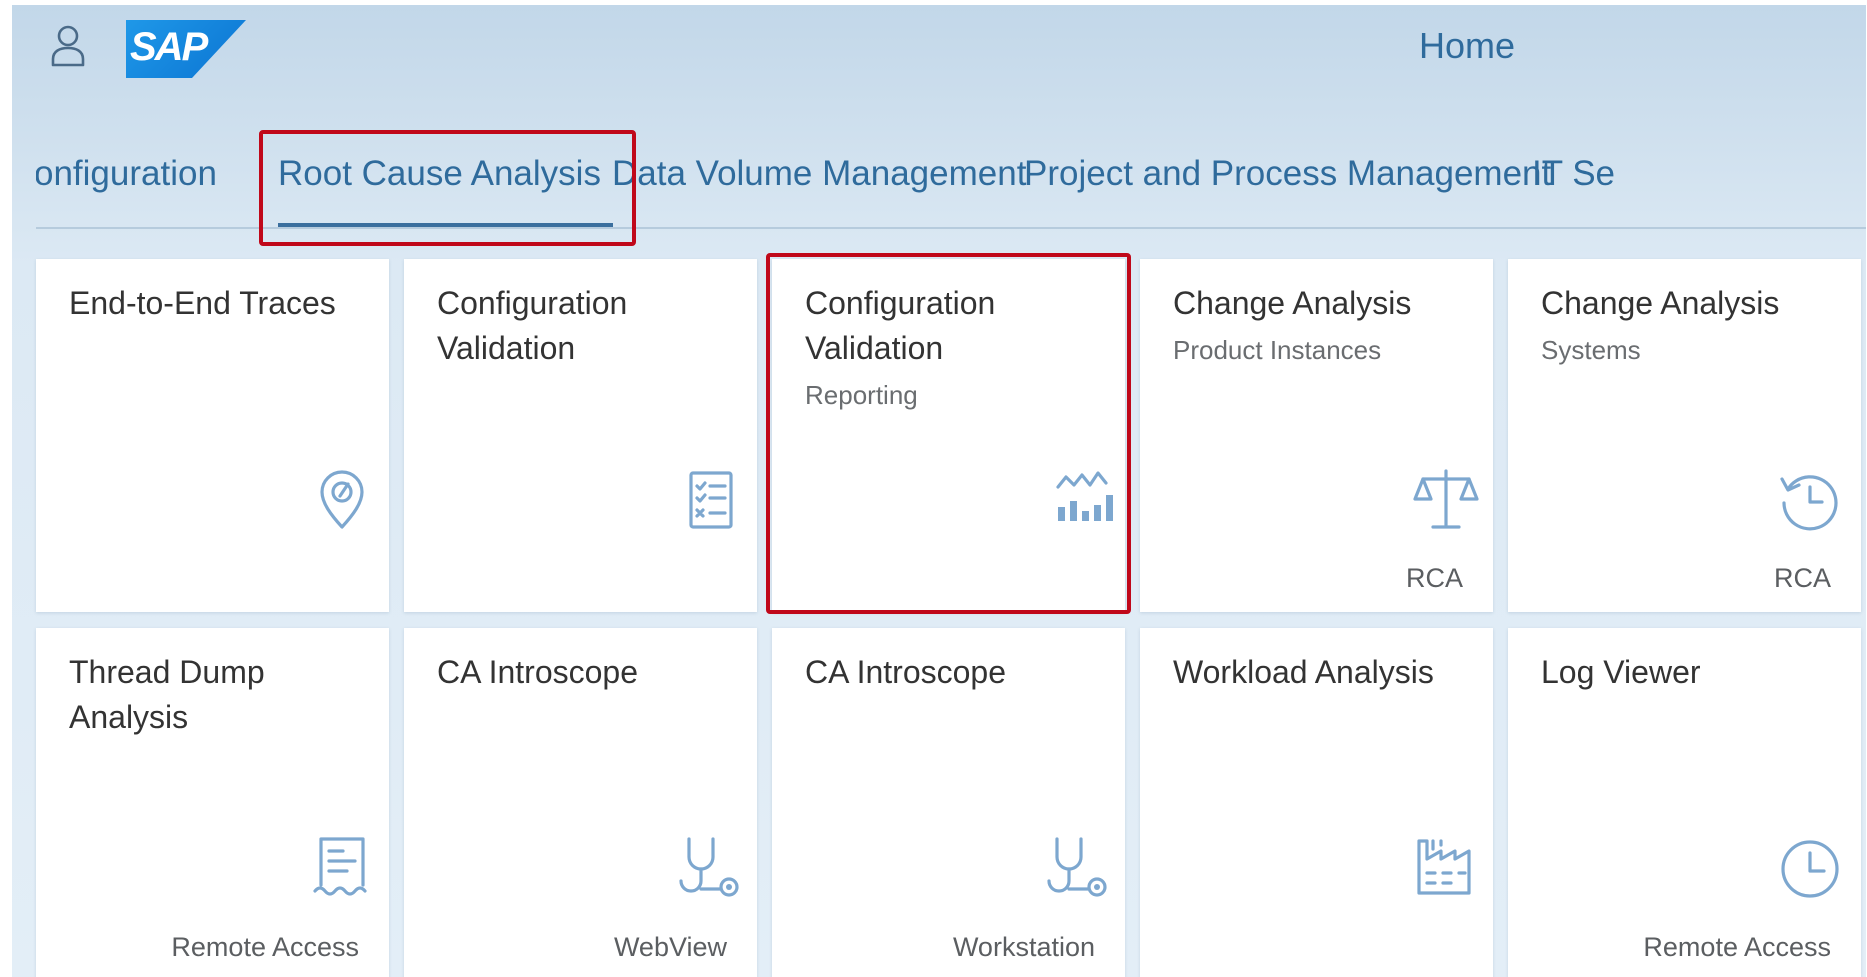  What do you see at coordinates (580, 435) in the screenshot?
I see `tile-configuration-validation: Configuration Validation` at bounding box center [580, 435].